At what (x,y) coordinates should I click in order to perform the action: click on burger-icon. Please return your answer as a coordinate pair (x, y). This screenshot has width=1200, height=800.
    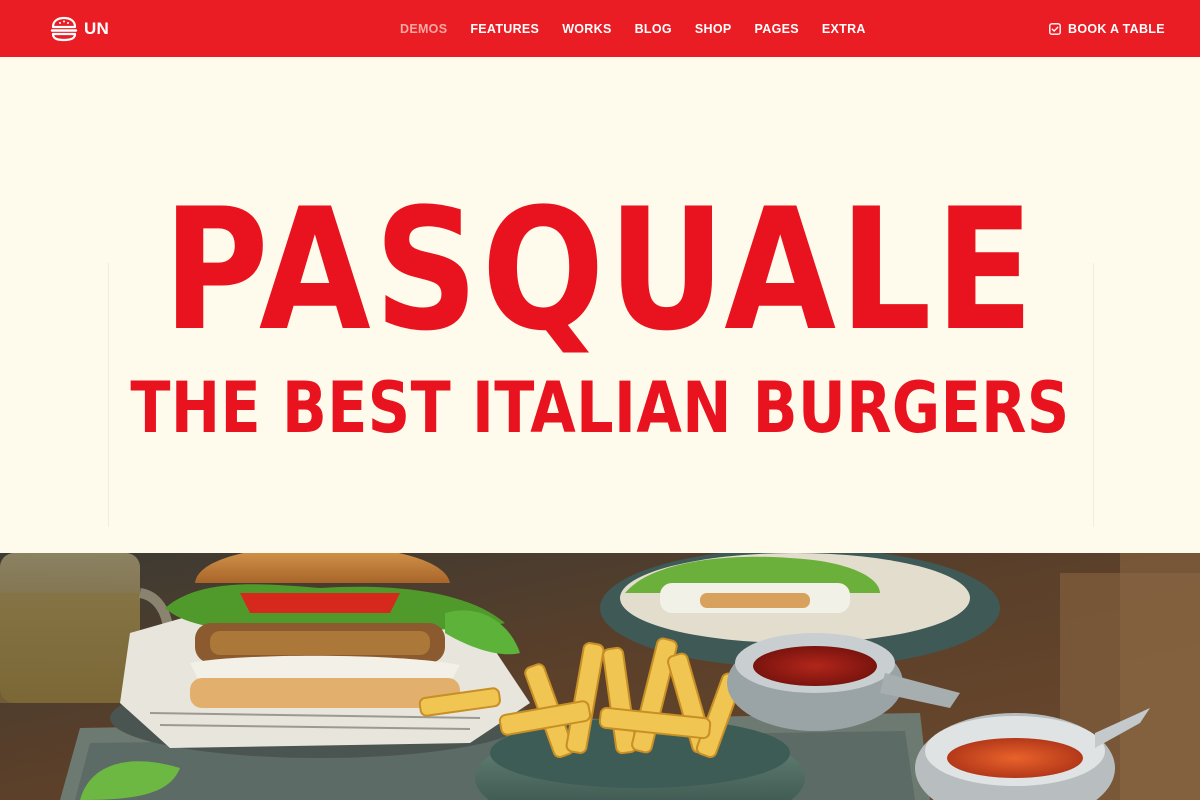
    Looking at the image, I should click on (64, 29).